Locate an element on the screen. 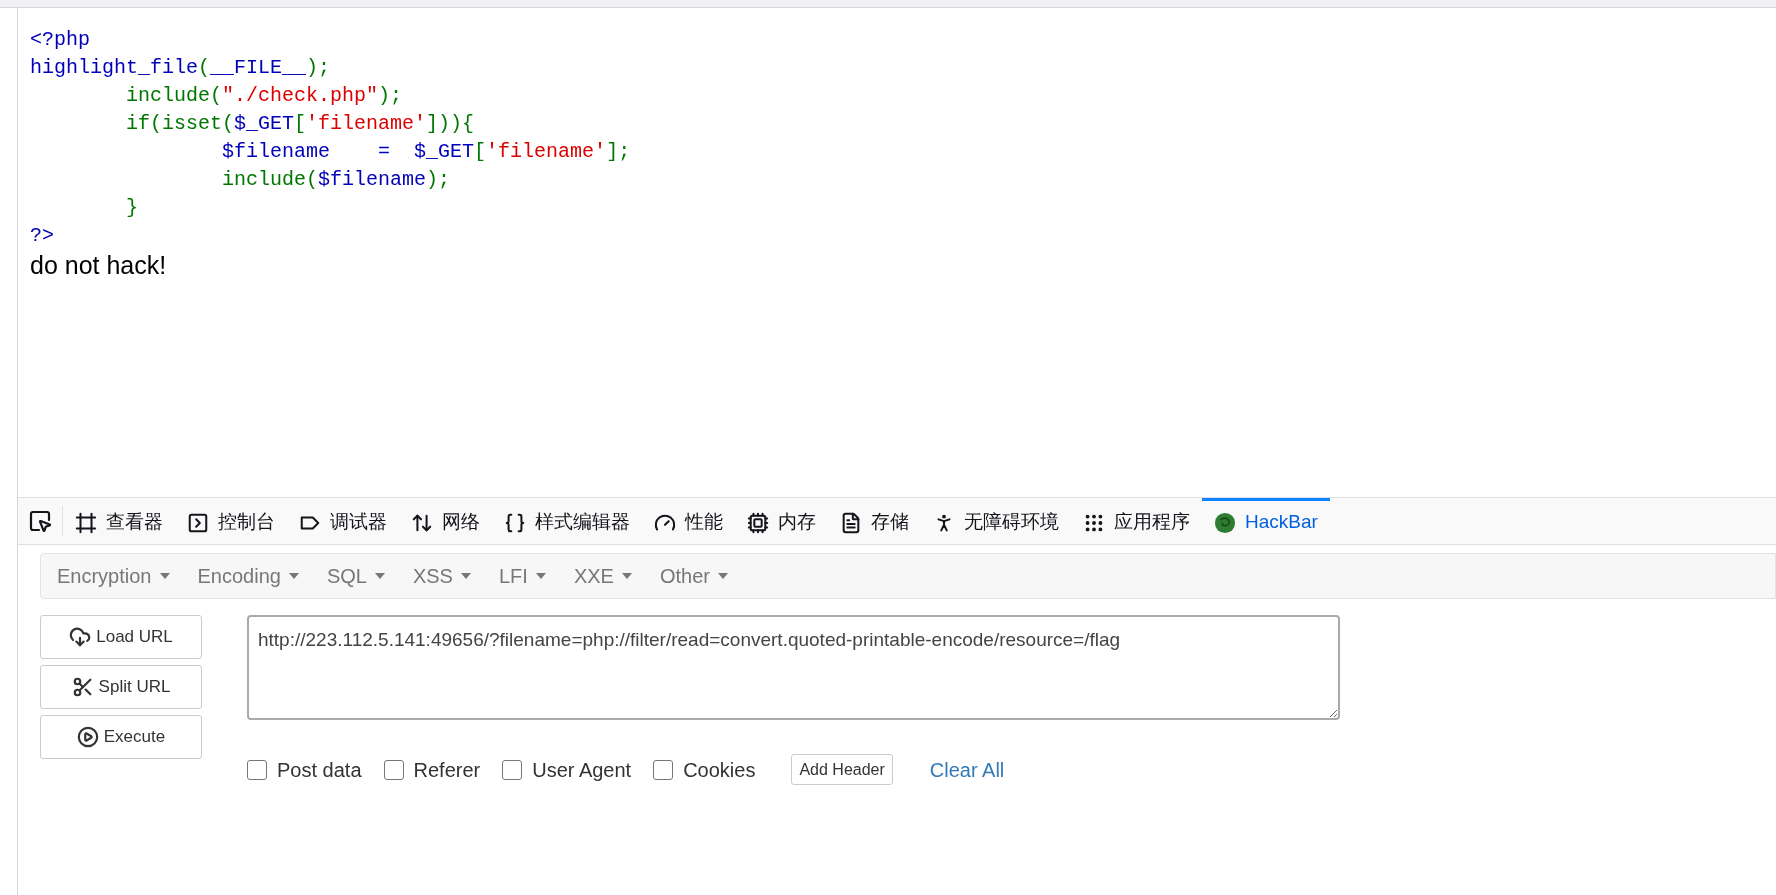 The image size is (1776, 895). menu-dropdown: SQL is located at coordinates (355, 576).